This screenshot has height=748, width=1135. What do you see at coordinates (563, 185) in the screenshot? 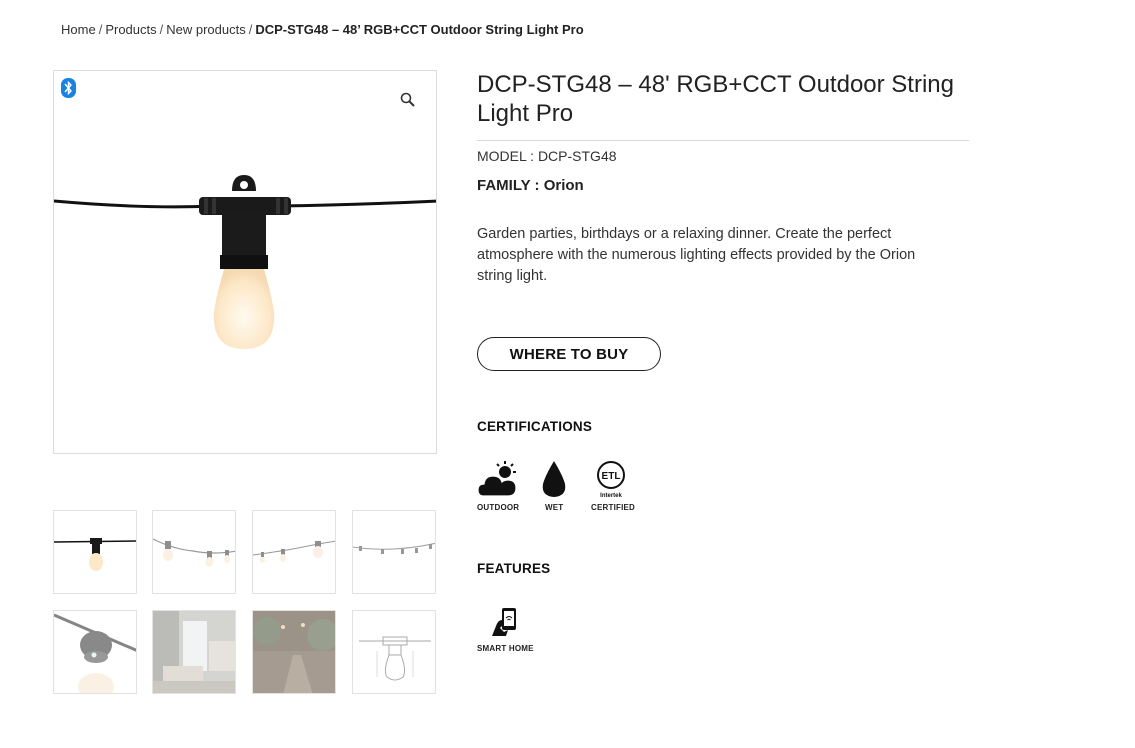
I see `family-value: Orion` at bounding box center [563, 185].